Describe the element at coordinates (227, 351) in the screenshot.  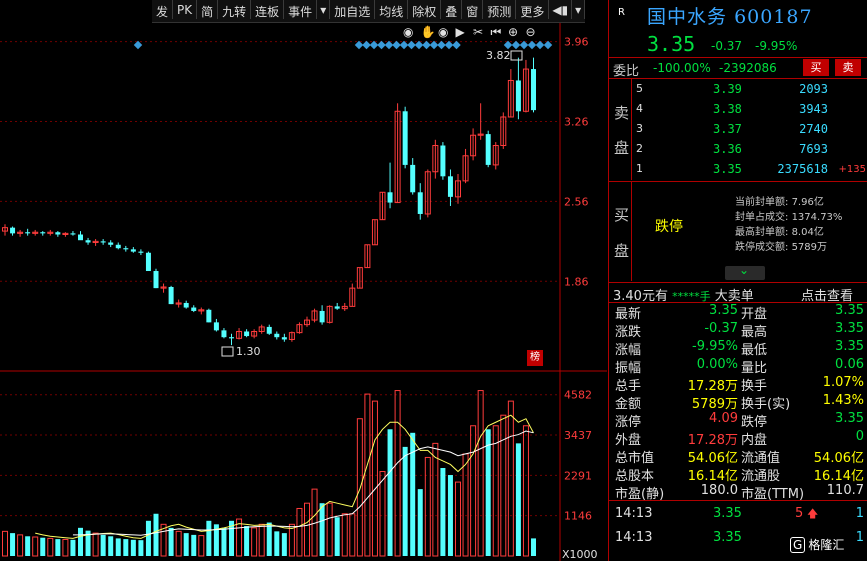
I see `low-marker` at that location.